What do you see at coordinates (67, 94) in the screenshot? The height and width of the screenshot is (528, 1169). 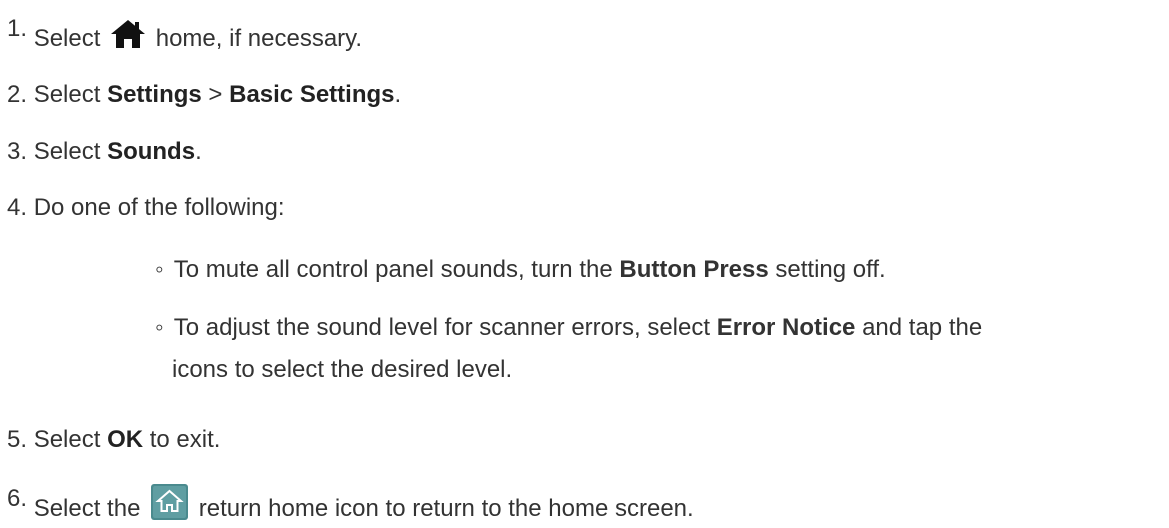 I see `step-2-text-before: Select` at bounding box center [67, 94].